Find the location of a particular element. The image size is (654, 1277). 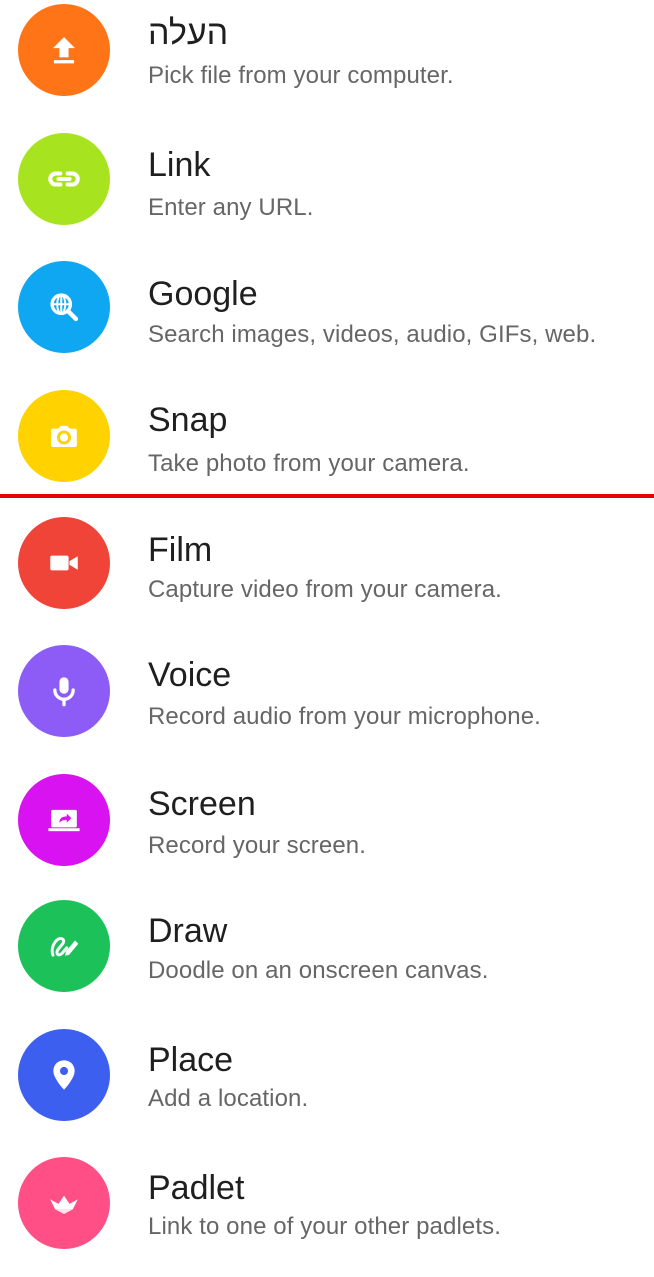

option-subtitle: Add a location. is located at coordinates (228, 1098).